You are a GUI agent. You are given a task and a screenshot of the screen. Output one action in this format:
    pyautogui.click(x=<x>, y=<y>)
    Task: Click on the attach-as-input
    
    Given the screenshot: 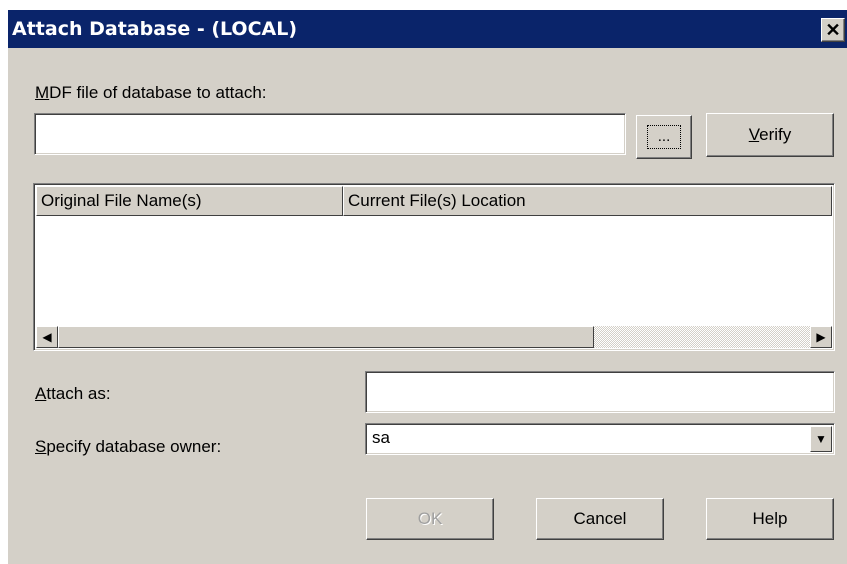 What is the action you would take?
    pyautogui.click(x=600, y=392)
    